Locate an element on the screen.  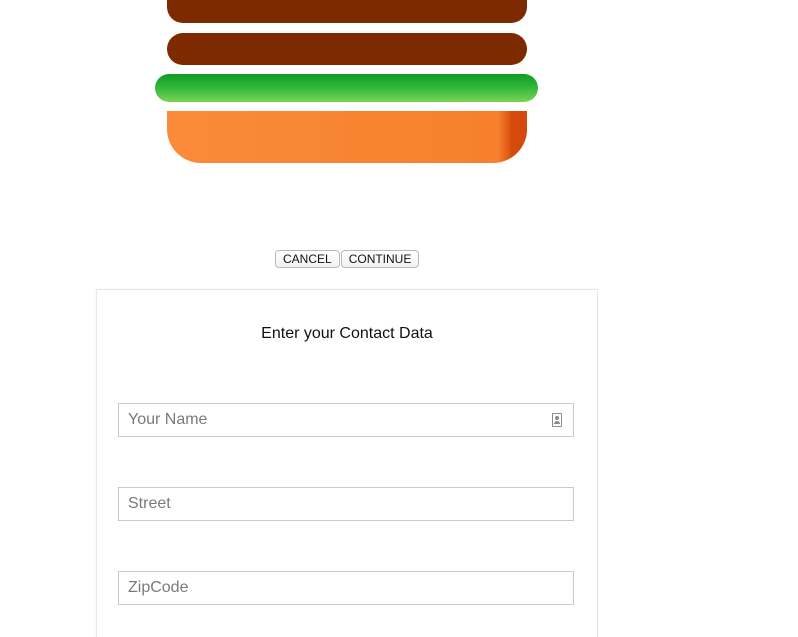
continue-button: CONTINUE is located at coordinates (380, 259).